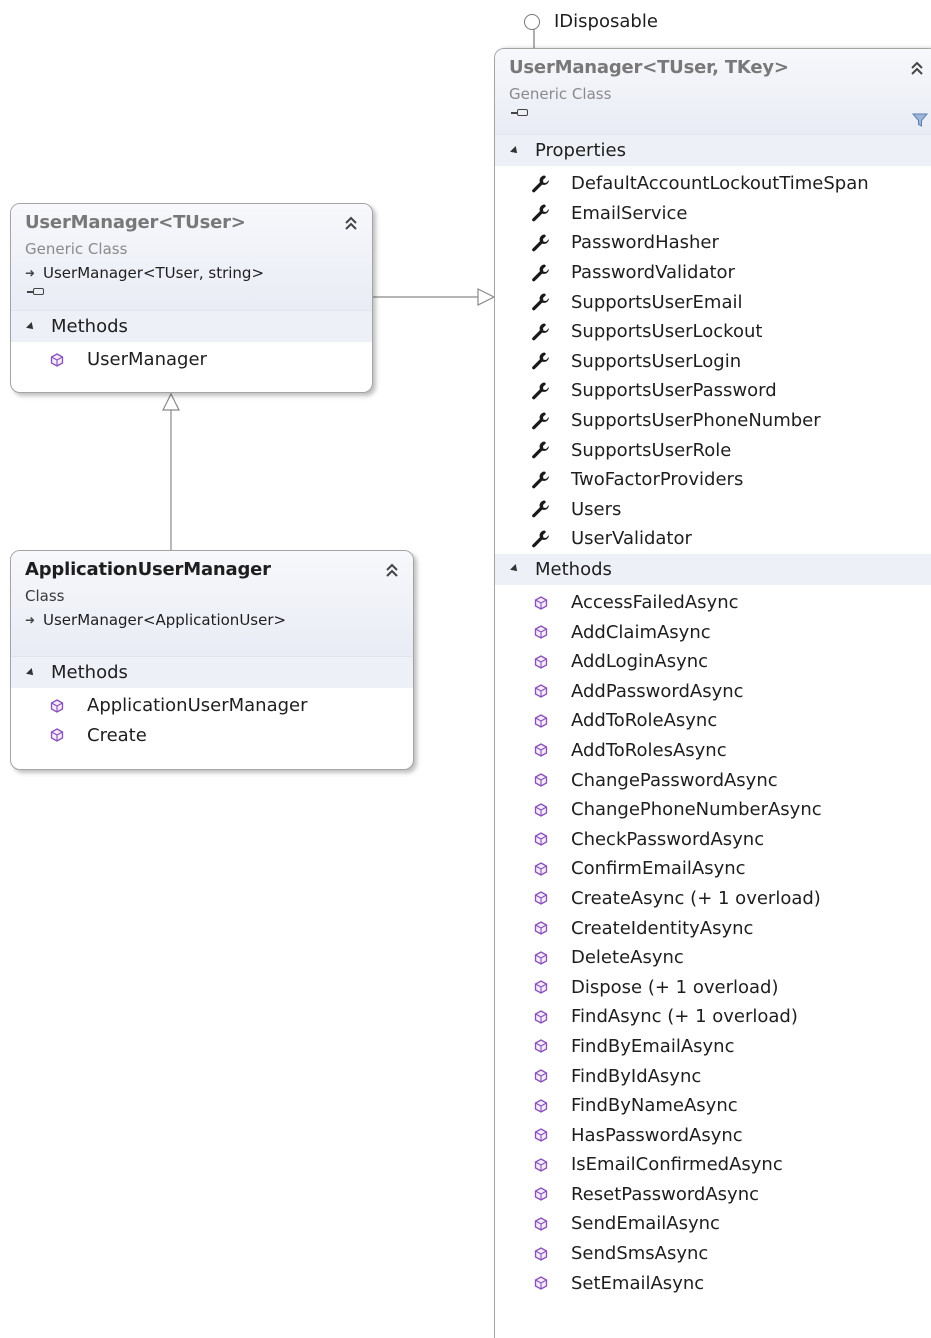  I want to click on member-name: SupportsUserPhoneNumber, so click(696, 421).